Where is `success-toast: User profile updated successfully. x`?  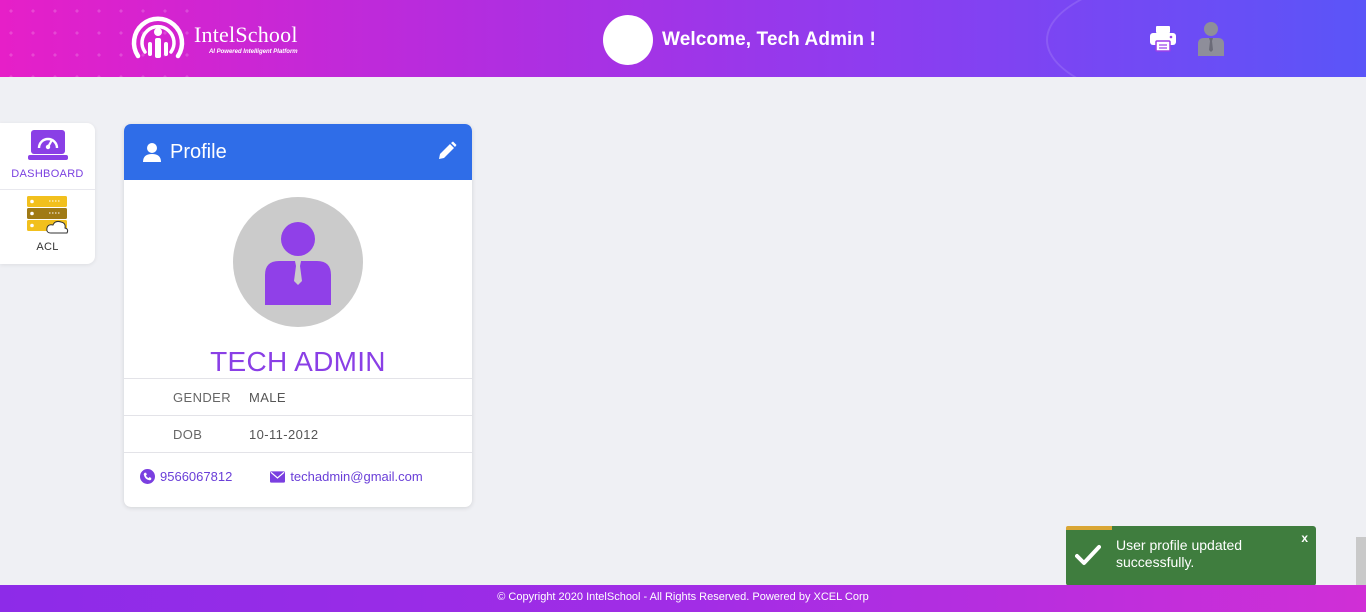 success-toast: User profile updated successfully. x is located at coordinates (1191, 556).